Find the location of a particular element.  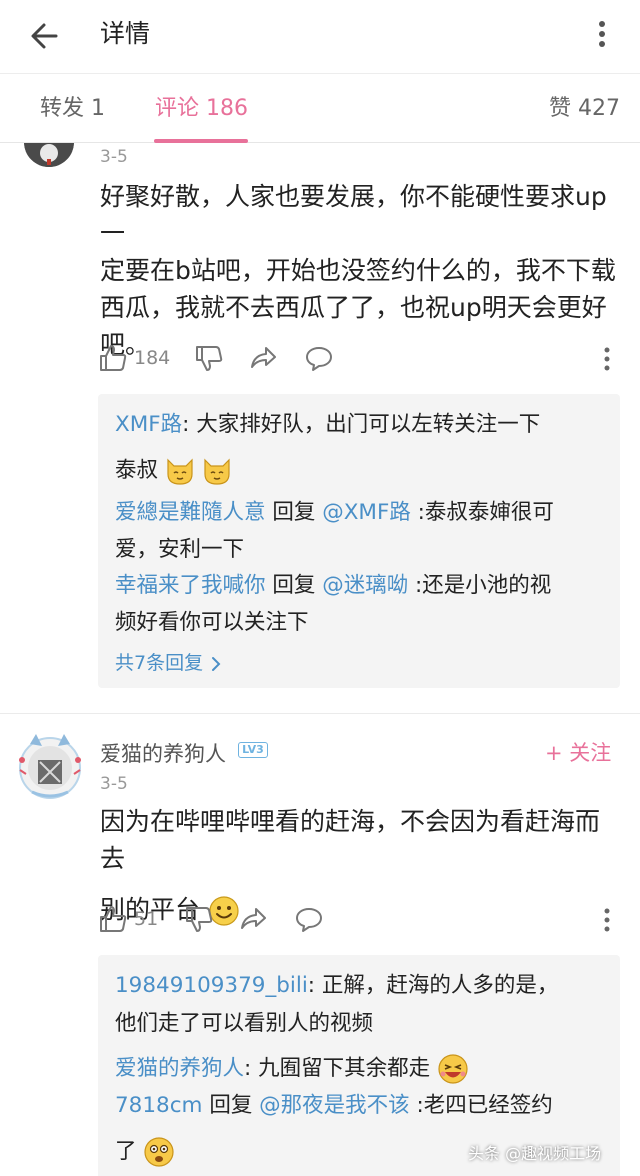

follow-button: + 关注 is located at coordinates (578, 752).